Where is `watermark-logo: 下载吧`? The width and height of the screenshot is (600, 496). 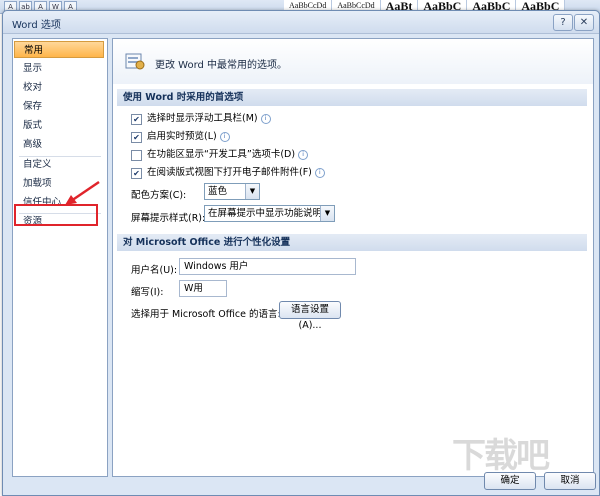 watermark-logo: 下载吧 is located at coordinates (501, 456).